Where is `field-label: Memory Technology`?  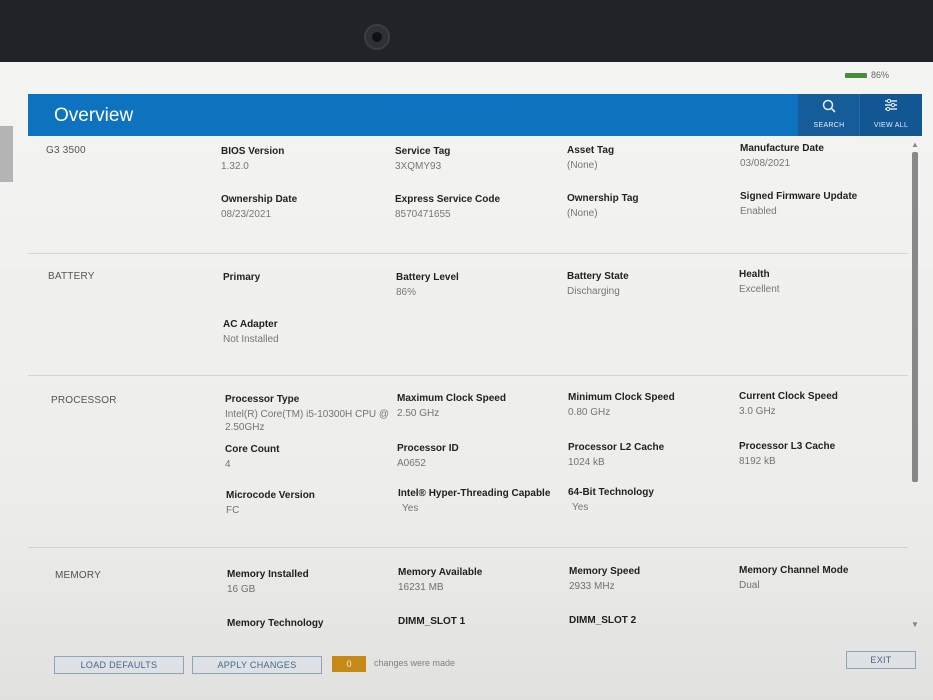
field-label: Memory Technology is located at coordinates (275, 623).